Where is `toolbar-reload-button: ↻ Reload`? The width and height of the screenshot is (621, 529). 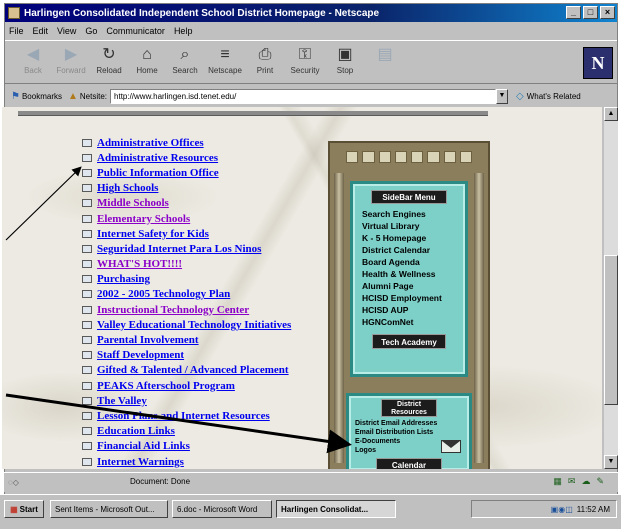 toolbar-reload-button: ↻ Reload is located at coordinates (109, 63).